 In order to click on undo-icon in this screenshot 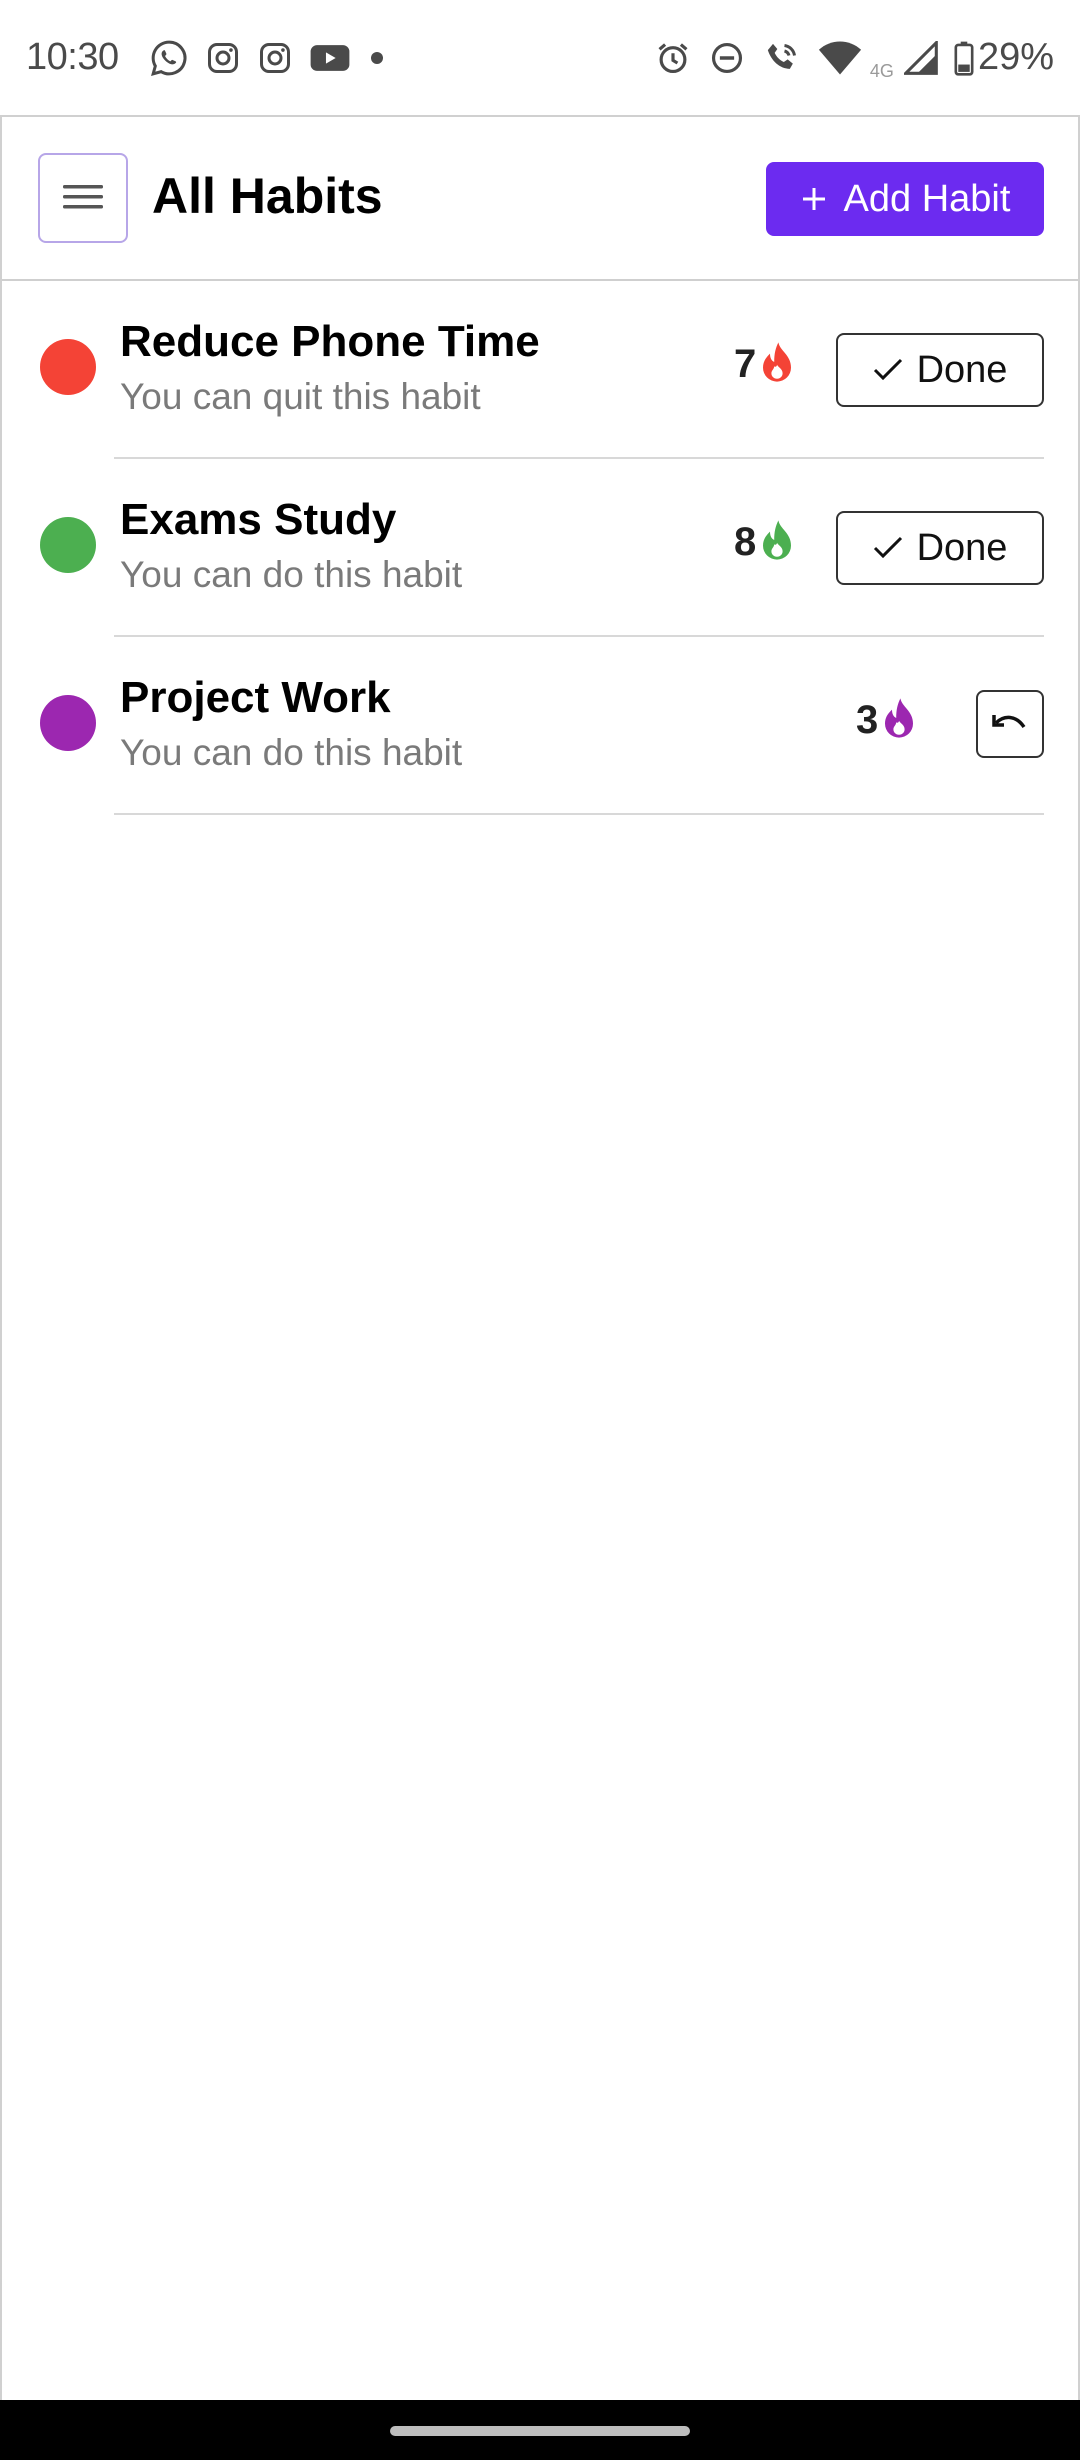, I will do `click(1010, 724)`.